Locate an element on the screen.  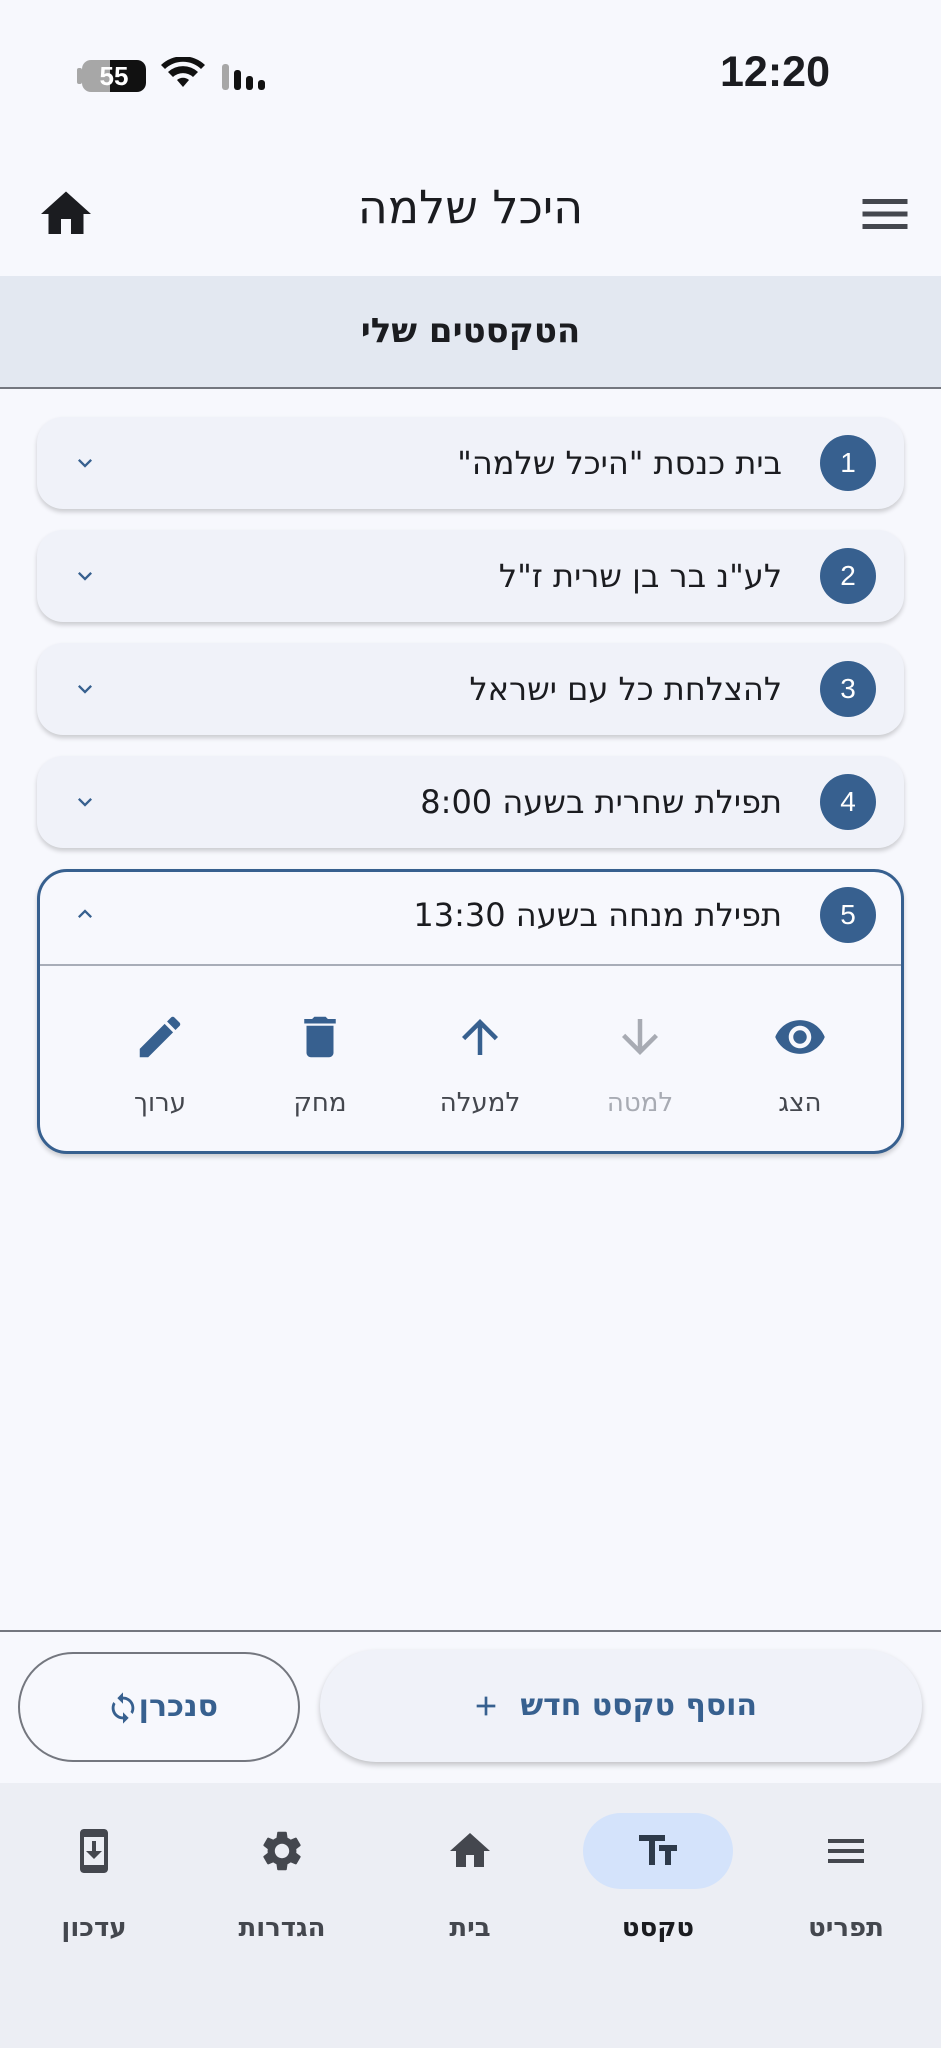
item-number-badge: 3 is located at coordinates (848, 689).